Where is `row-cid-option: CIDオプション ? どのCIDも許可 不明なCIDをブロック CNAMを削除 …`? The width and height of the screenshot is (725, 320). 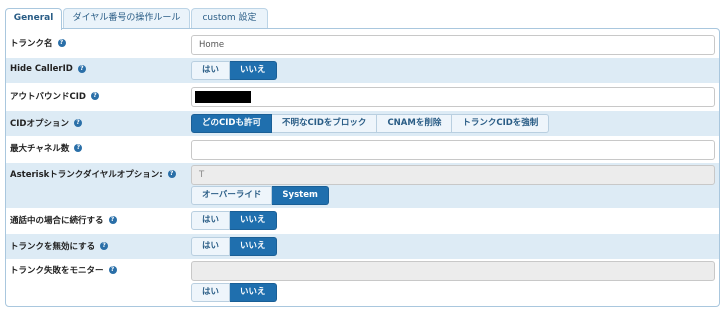
row-cid-option: CIDオプション ? どのCIDも許可 不明なCIDをブロック CNAMを削除 … is located at coordinates (362, 123).